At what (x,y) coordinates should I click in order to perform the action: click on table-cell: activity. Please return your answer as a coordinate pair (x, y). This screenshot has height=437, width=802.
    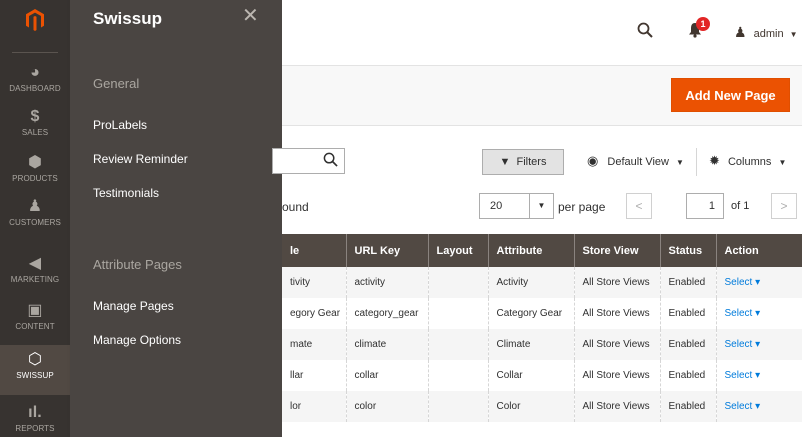
    Looking at the image, I should click on (387, 282).